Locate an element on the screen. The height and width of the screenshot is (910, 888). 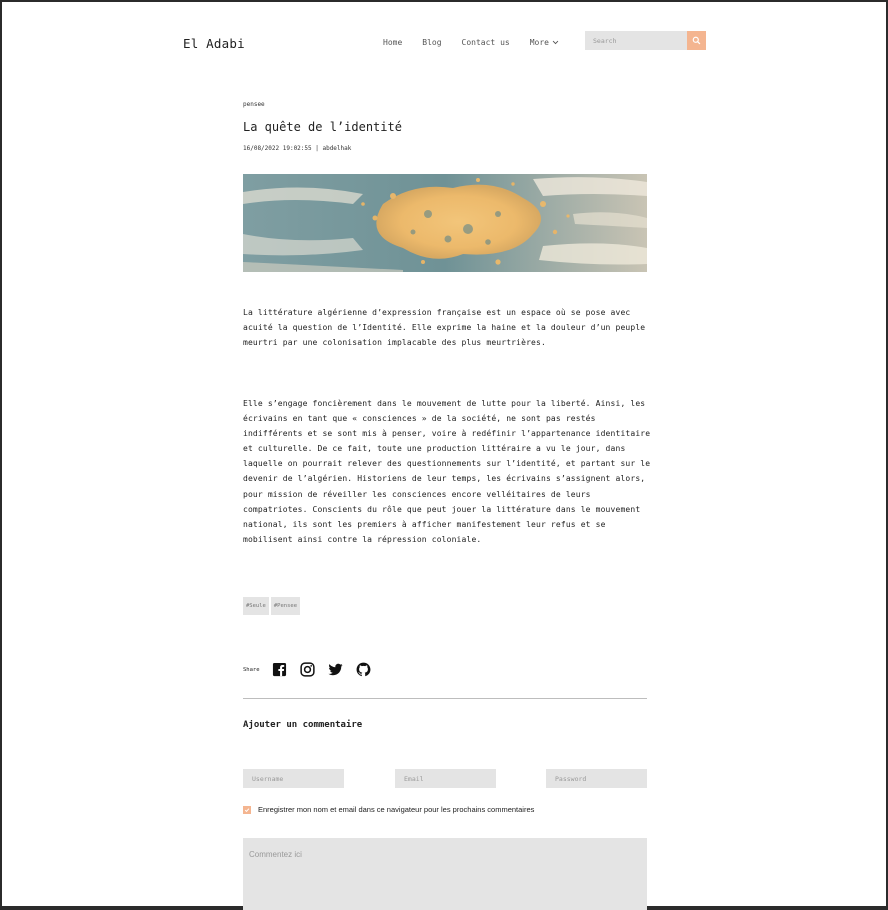
navbar: El Adabi Home Blog Contact us More is located at coordinates (444, 43).